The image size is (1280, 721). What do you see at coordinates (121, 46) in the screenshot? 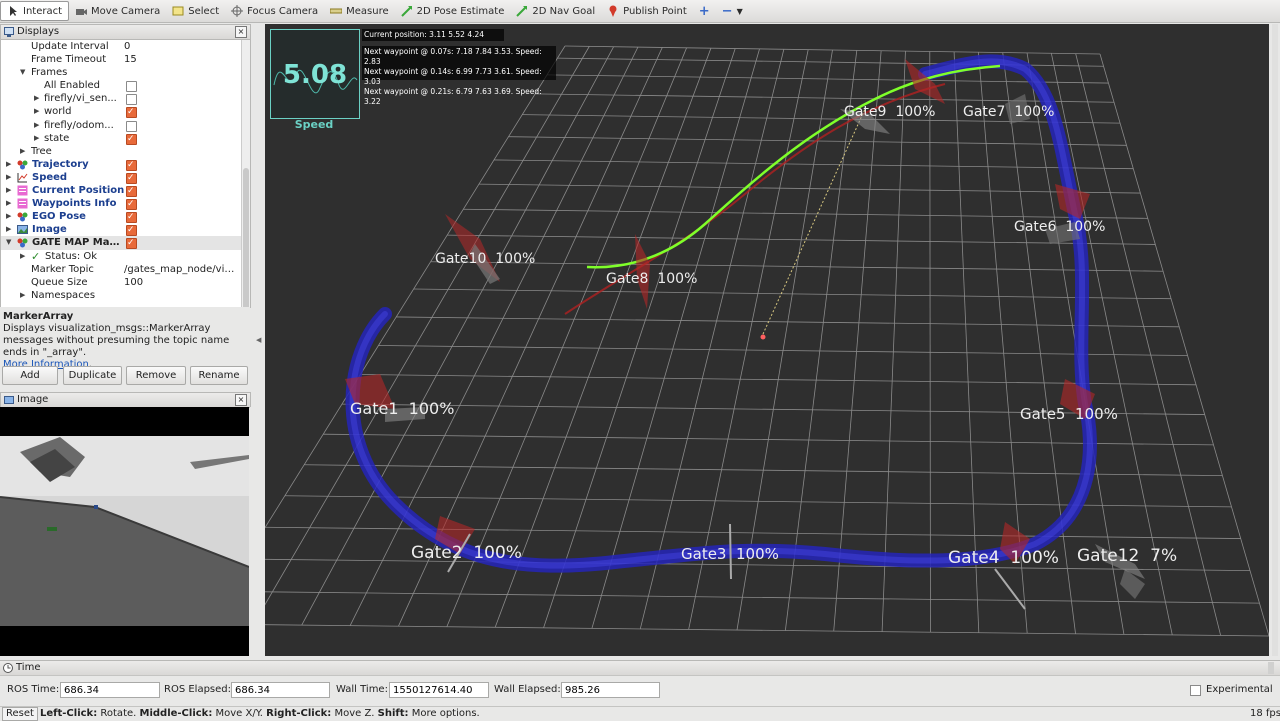
I see `display-row-update-interval: Update Interval 0` at bounding box center [121, 46].